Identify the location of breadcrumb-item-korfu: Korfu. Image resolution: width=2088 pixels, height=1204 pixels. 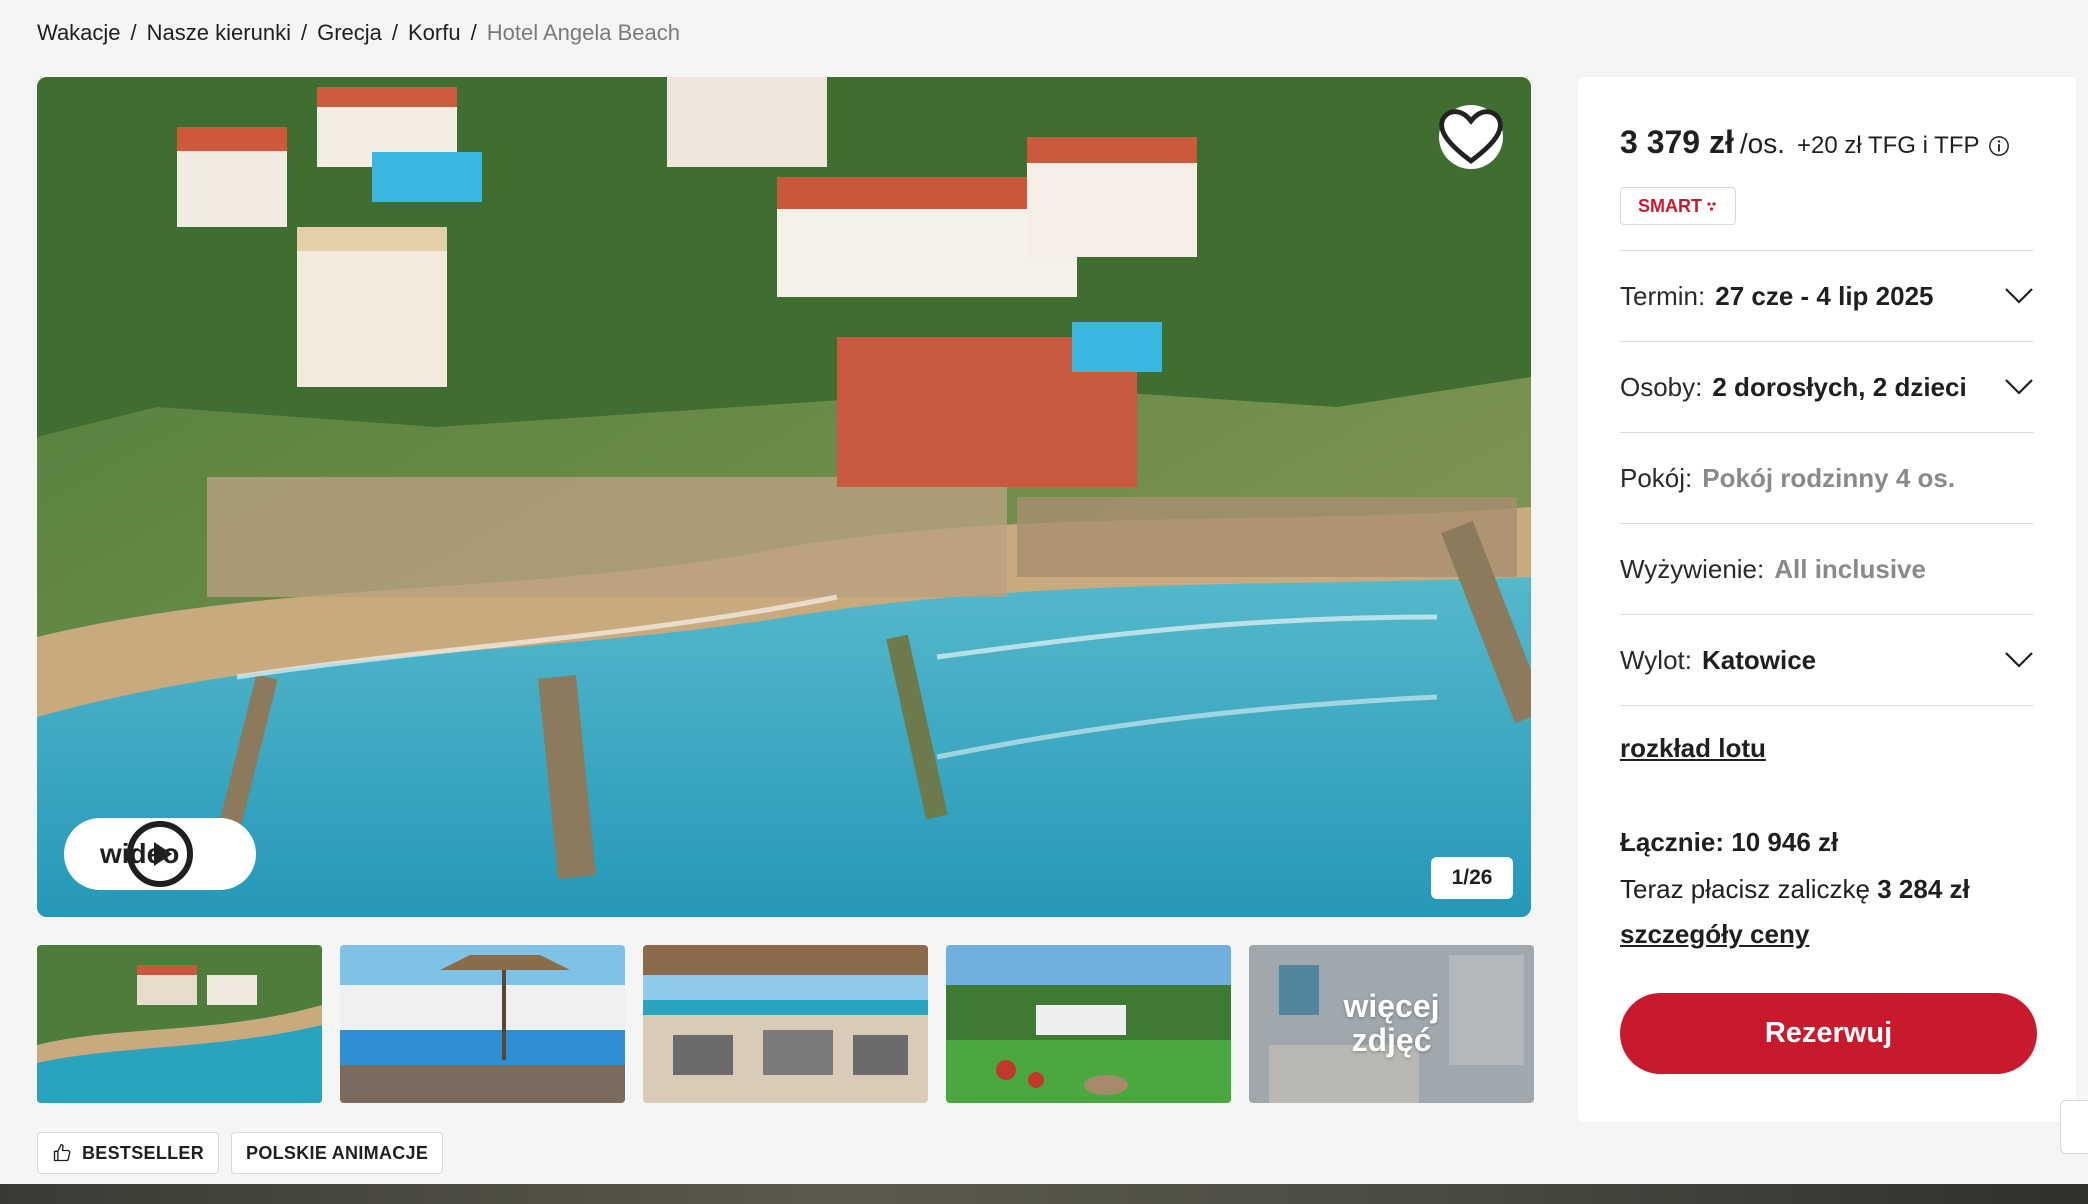
(434, 33).